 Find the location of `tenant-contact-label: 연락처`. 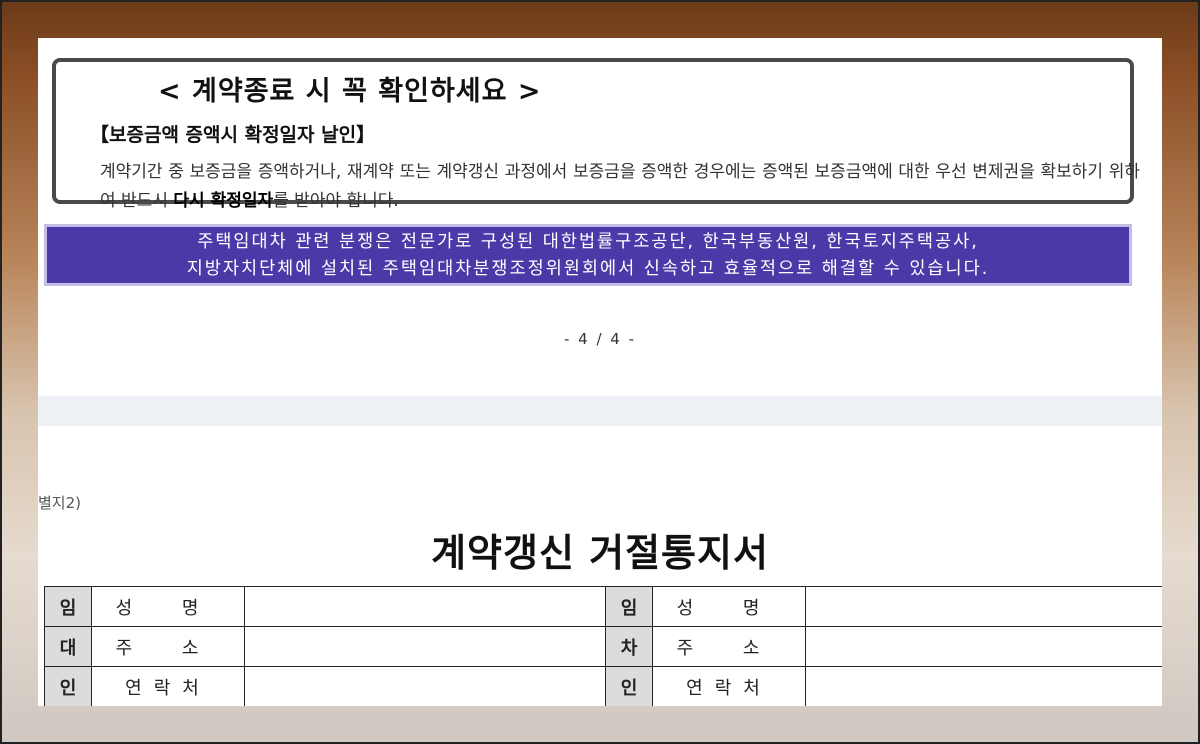

tenant-contact-label: 연락처 is located at coordinates (729, 686).